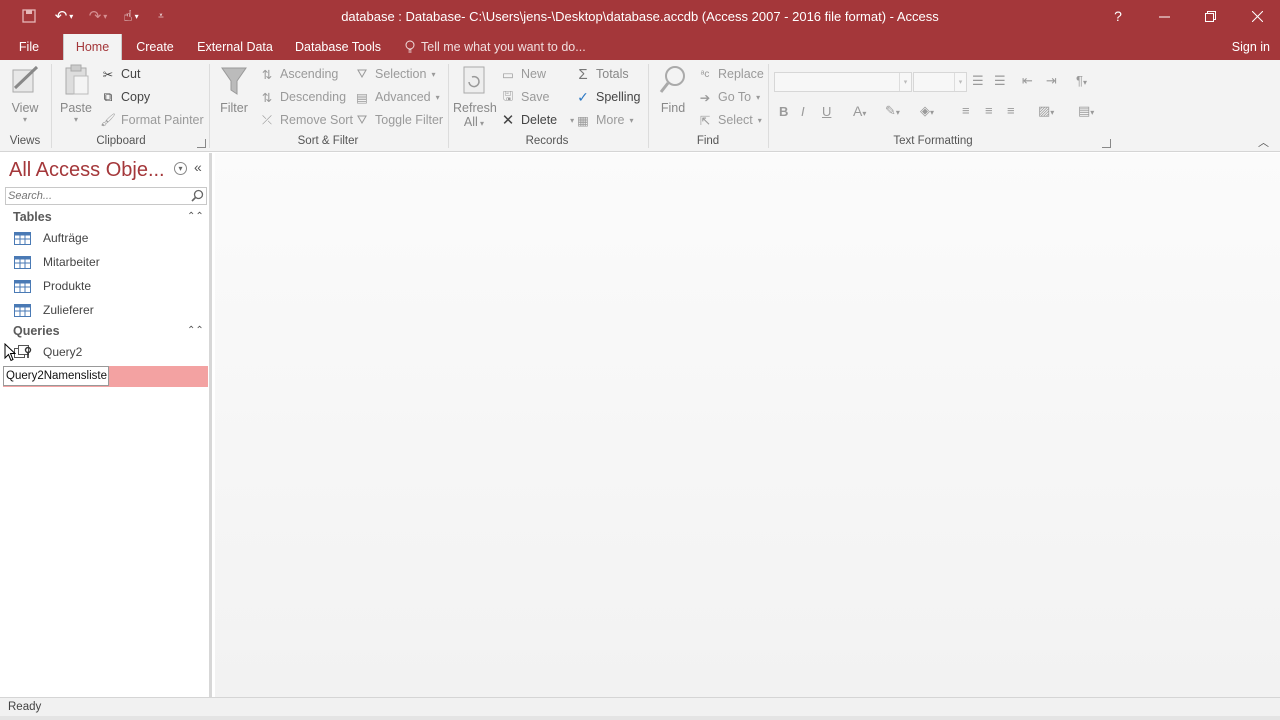 This screenshot has width=1280, height=720. What do you see at coordinates (23, 351) in the screenshot?
I see `query-icon` at bounding box center [23, 351].